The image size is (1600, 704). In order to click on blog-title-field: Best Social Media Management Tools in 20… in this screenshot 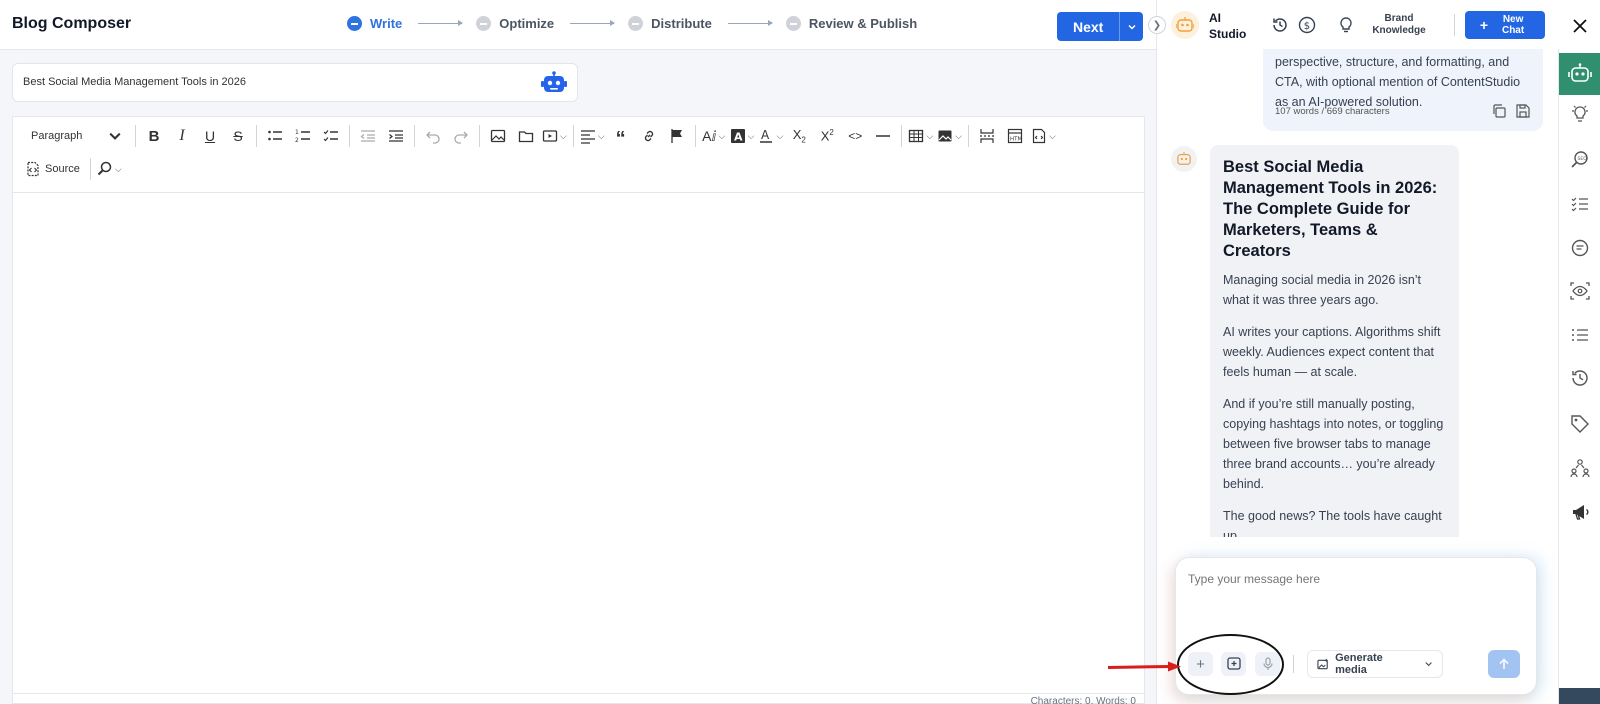, I will do `click(295, 82)`.